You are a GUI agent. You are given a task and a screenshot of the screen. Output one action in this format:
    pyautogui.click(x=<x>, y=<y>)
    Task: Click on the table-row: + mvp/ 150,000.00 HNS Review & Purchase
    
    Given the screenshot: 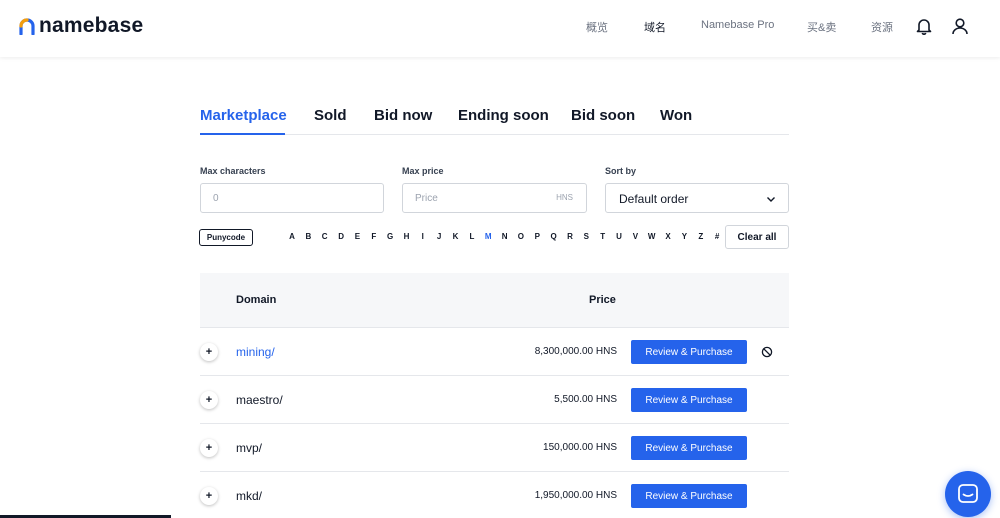 What is the action you would take?
    pyautogui.click(x=494, y=448)
    